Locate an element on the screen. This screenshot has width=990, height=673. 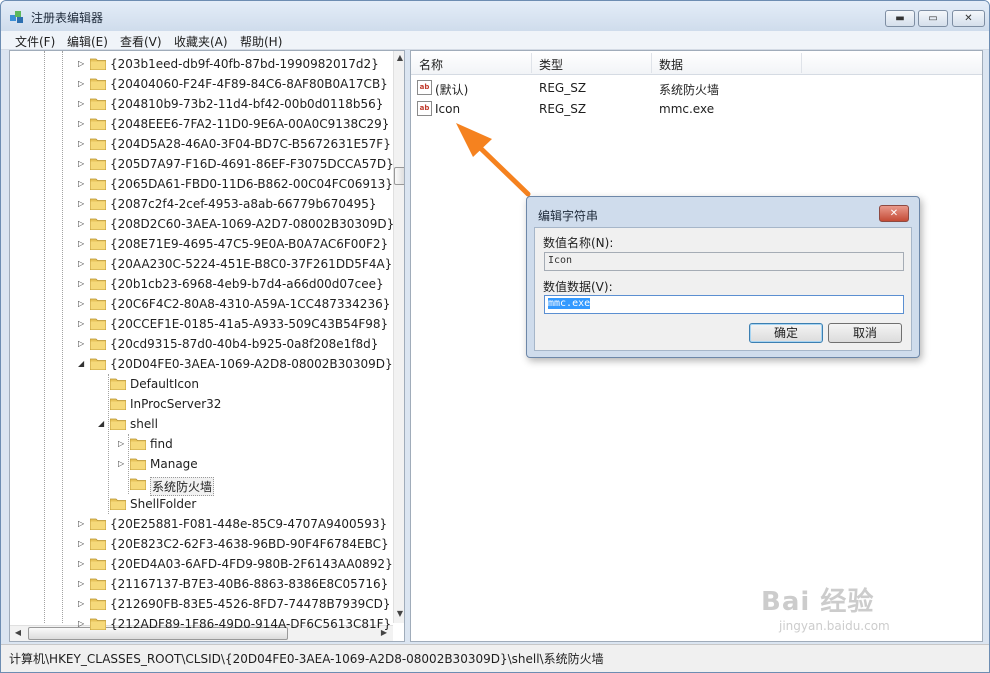
tree-item-clsid: ▷ {204810b9-73b2-11d4-bf42-00b0d0118b56} is located at coordinates (201, 104).